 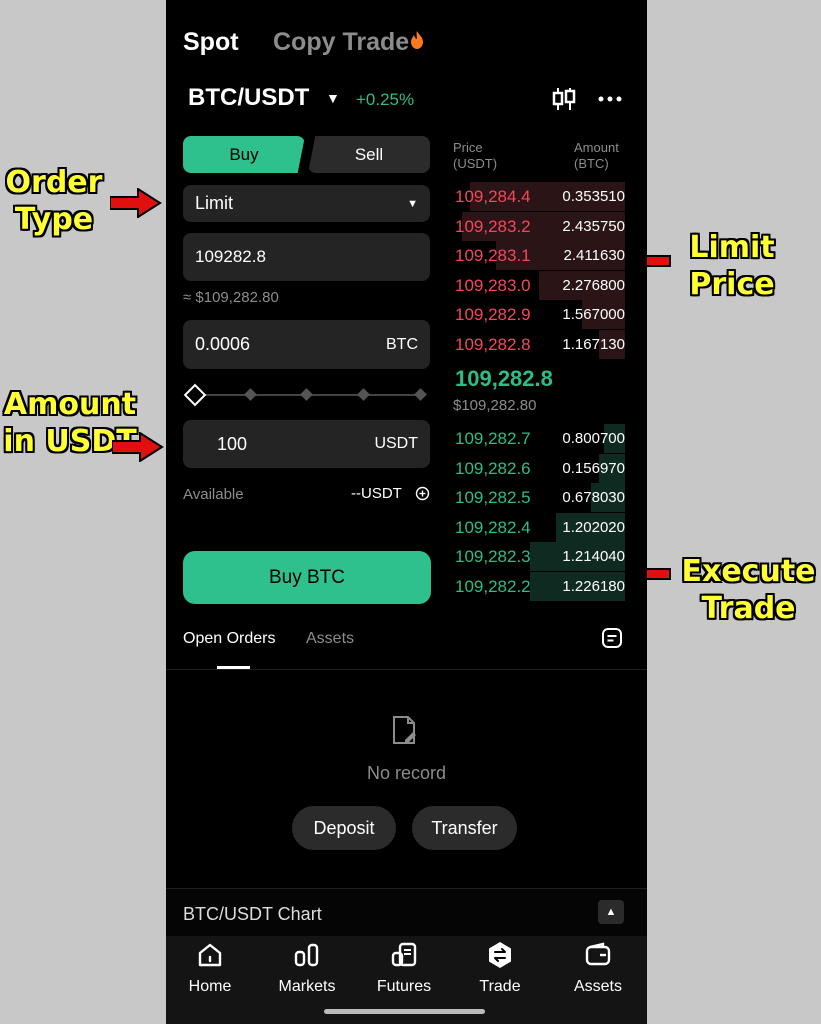 What do you see at coordinates (593, 226) in the screenshot?
I see `ask-amount: 2.435750` at bounding box center [593, 226].